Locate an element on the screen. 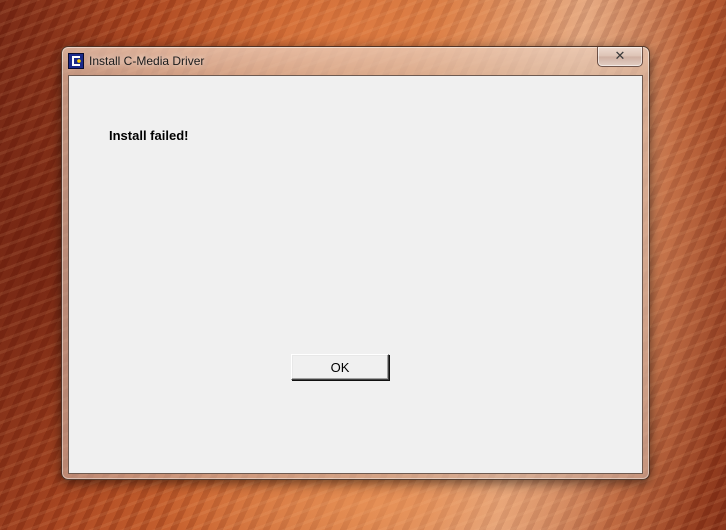 This screenshot has height=530, width=726. window-title: Install C-Media Driver is located at coordinates (147, 61).